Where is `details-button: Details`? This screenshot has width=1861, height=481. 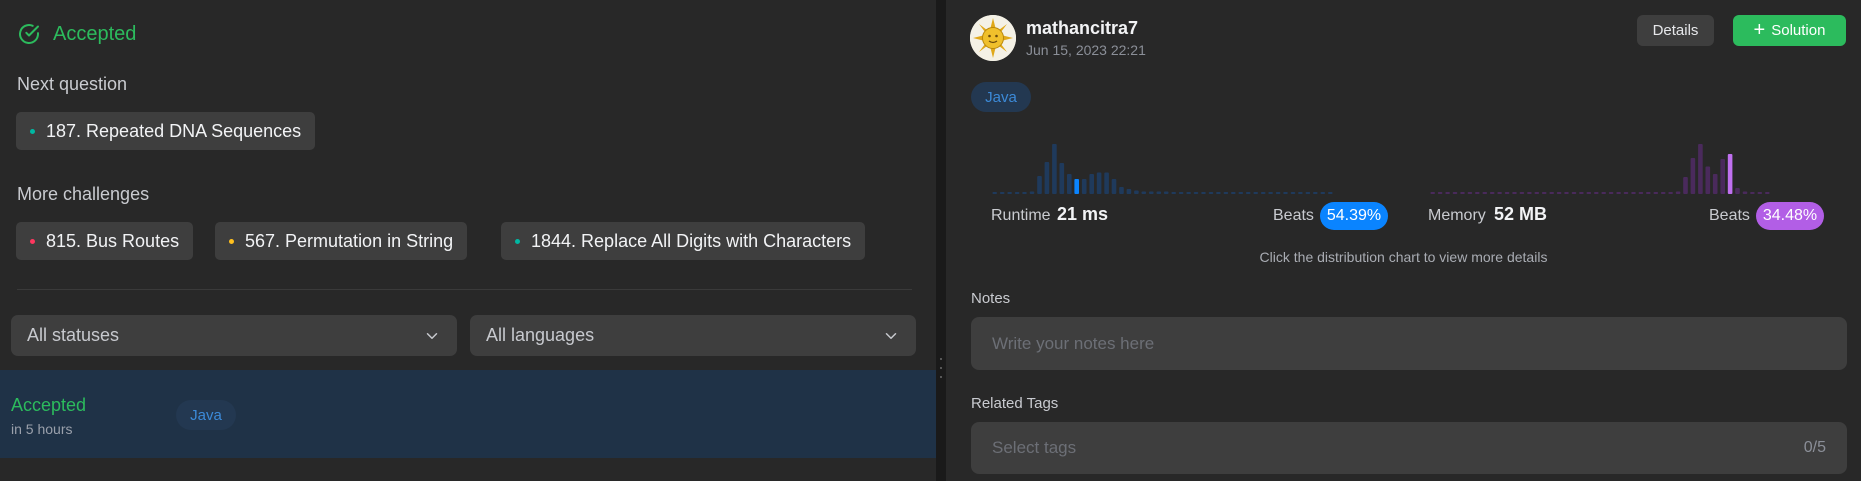 details-button: Details is located at coordinates (1675, 30).